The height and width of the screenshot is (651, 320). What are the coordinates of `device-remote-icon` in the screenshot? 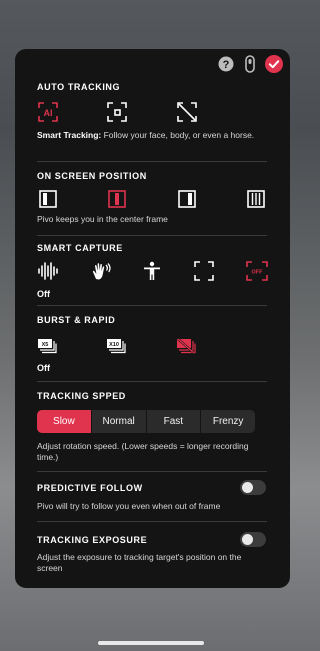 It's located at (250, 64).